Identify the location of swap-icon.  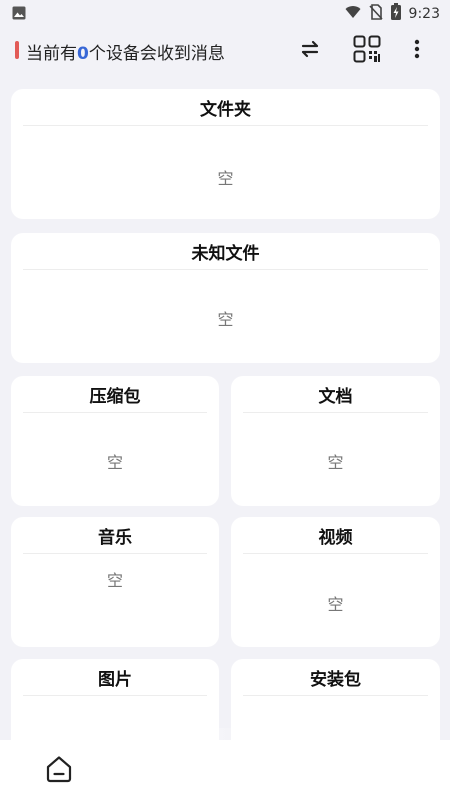
(310, 51).